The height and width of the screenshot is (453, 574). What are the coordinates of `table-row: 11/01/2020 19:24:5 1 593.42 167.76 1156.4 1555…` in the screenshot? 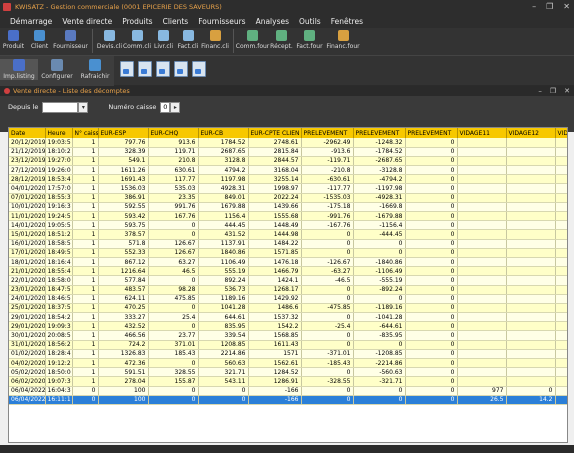 It's located at (288, 216).